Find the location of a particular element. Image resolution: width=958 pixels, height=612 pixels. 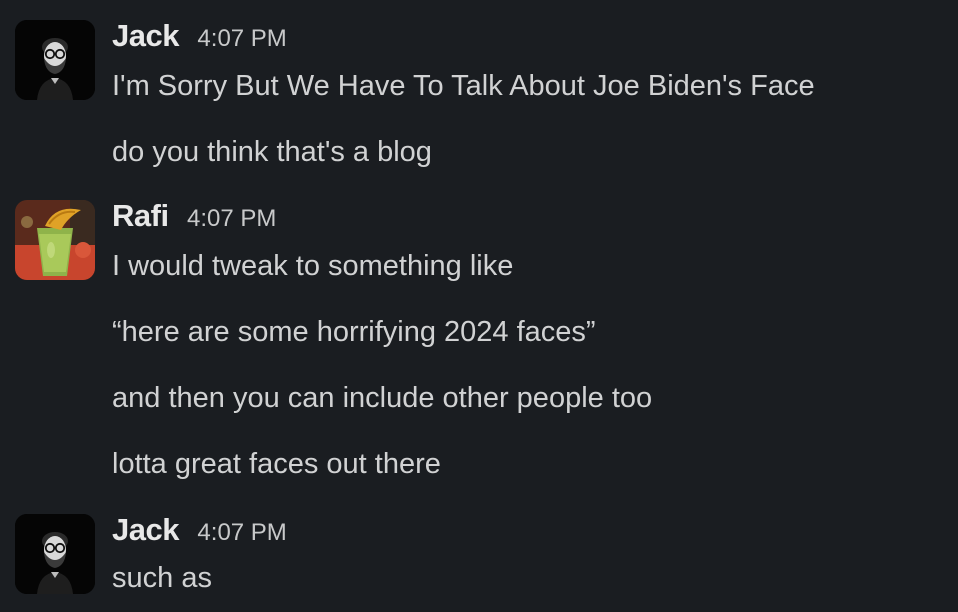

message-text: do you think that's a blog is located at coordinates (272, 152).